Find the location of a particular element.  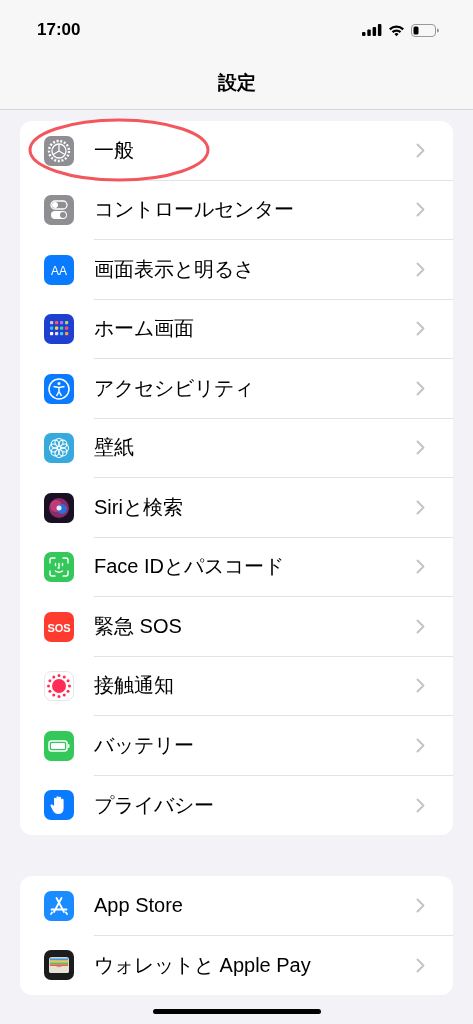

settings-row: Siriと検索 is located at coordinates (236, 508).